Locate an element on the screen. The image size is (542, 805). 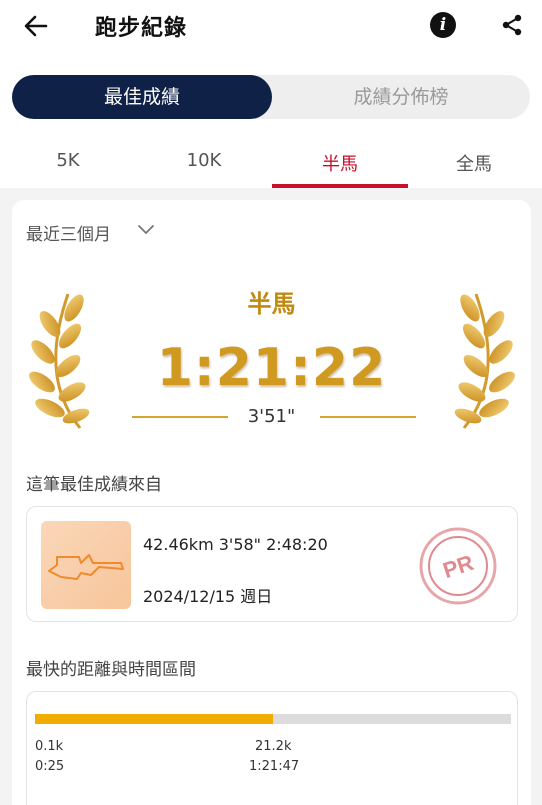
route-thumbnail is located at coordinates (86, 565).